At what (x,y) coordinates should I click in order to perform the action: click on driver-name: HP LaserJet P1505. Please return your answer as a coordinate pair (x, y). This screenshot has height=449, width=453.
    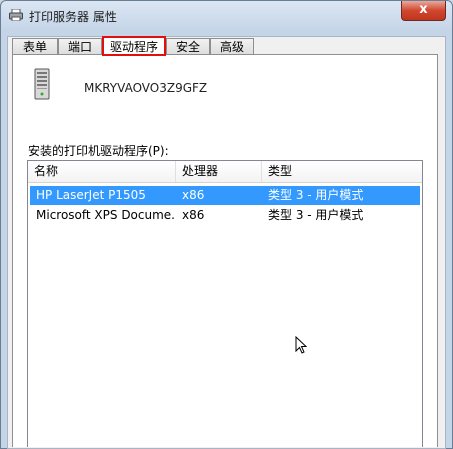
    Looking at the image, I should click on (91, 195).